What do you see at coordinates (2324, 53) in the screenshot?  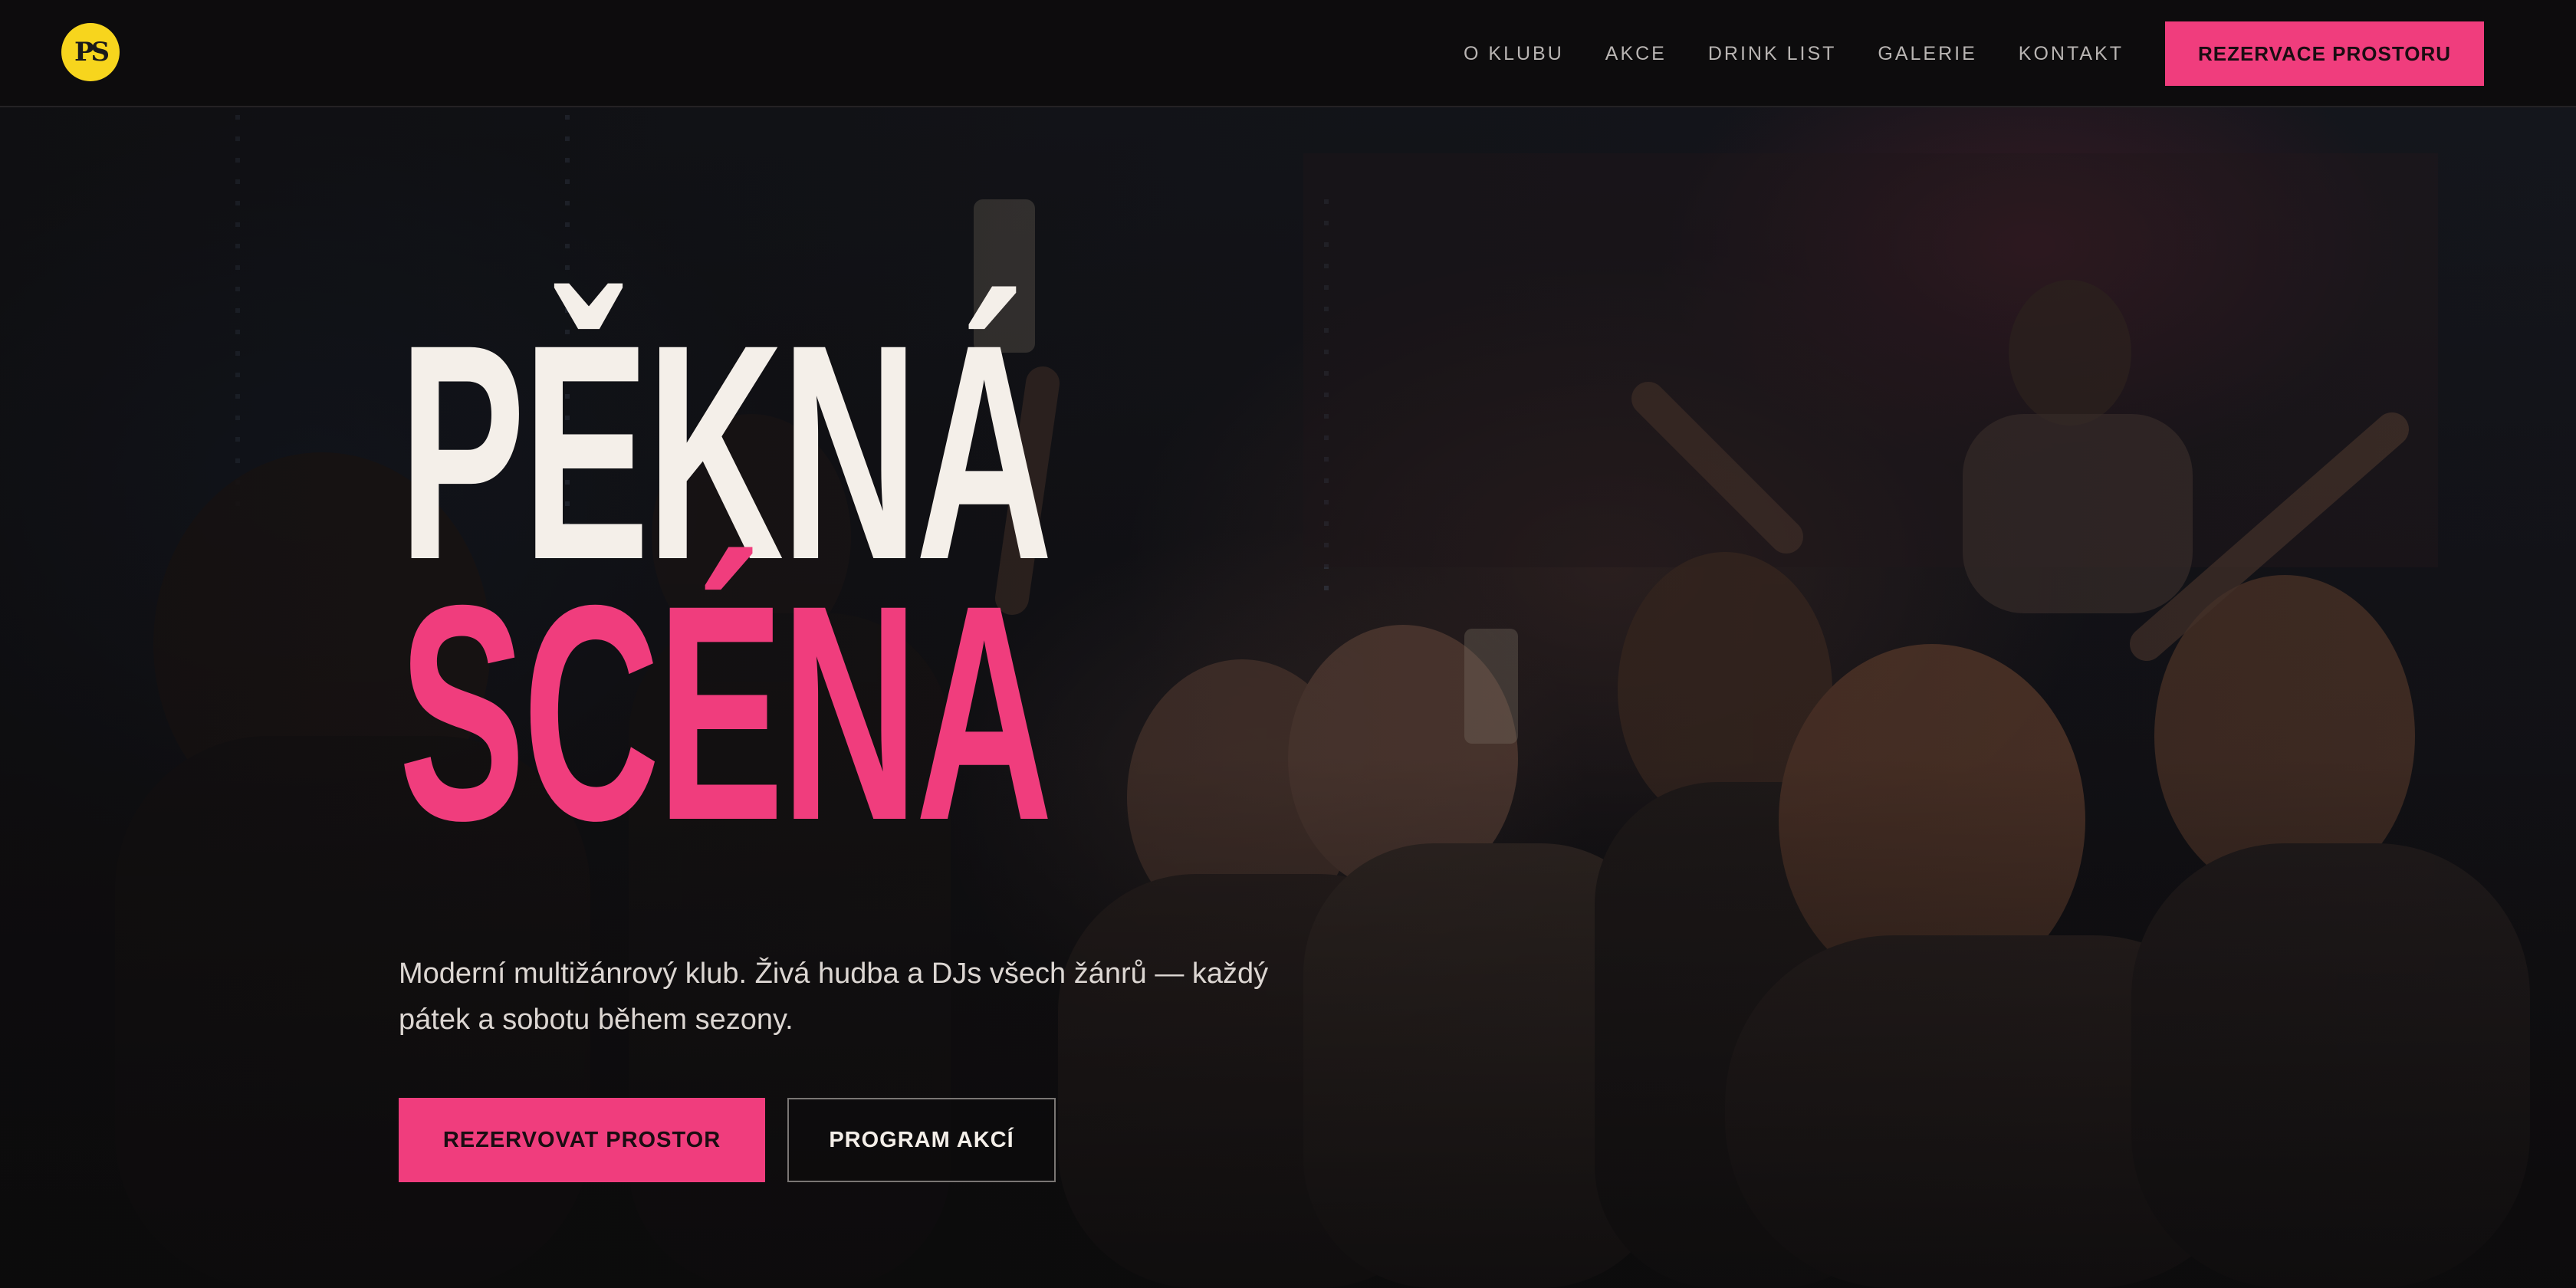 I see `reservation-cta-button: REZERVACE PROSTORU` at bounding box center [2324, 53].